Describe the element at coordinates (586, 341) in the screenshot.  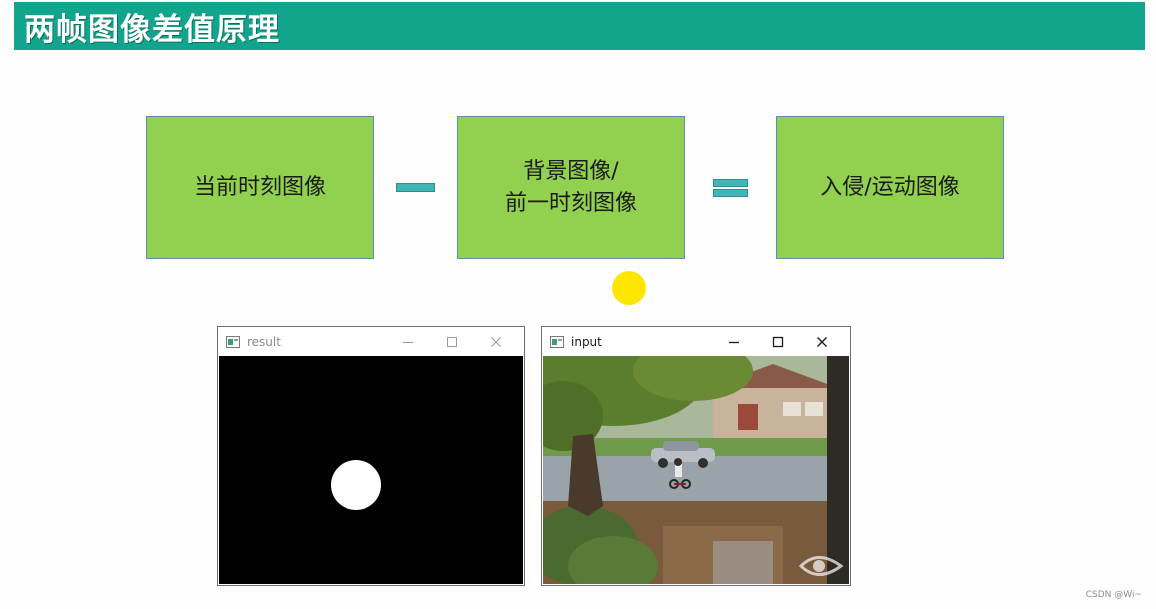
I see `input-window-title: input` at that location.